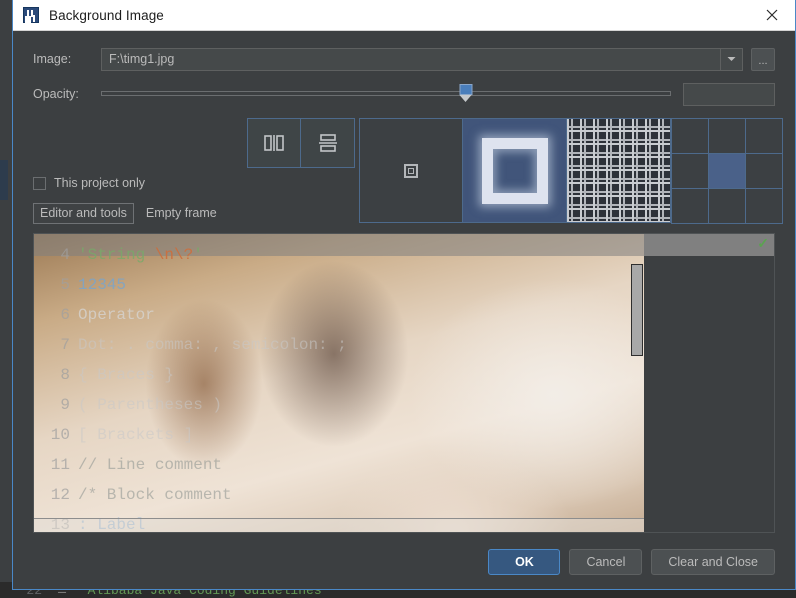 The width and height of the screenshot is (796, 598). What do you see at coordinates (466, 93) in the screenshot?
I see `opacity-slider-thumb` at bounding box center [466, 93].